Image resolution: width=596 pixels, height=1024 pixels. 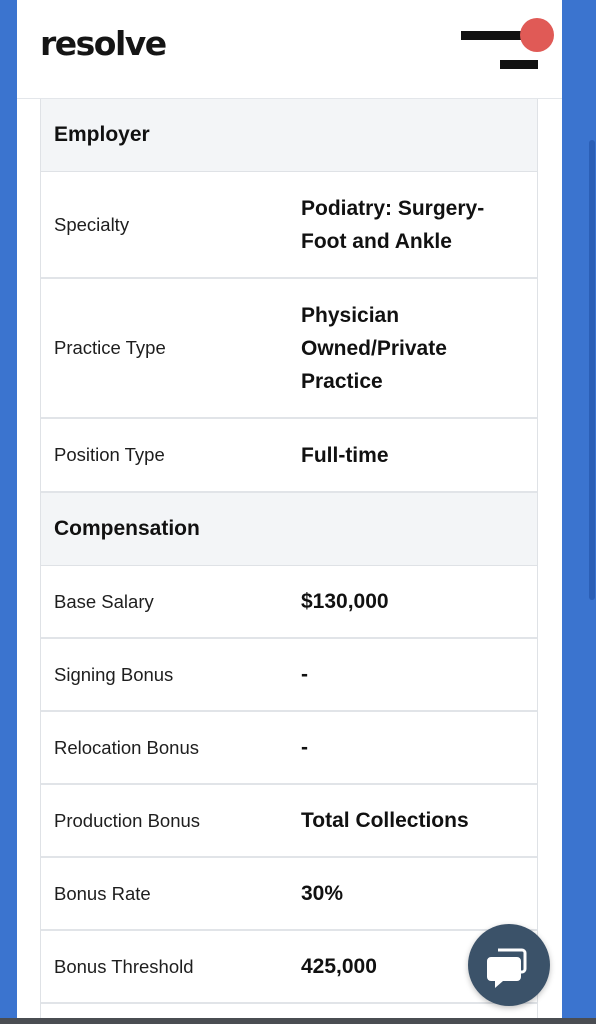 I want to click on resolve-logo: resolve, so click(x=103, y=43).